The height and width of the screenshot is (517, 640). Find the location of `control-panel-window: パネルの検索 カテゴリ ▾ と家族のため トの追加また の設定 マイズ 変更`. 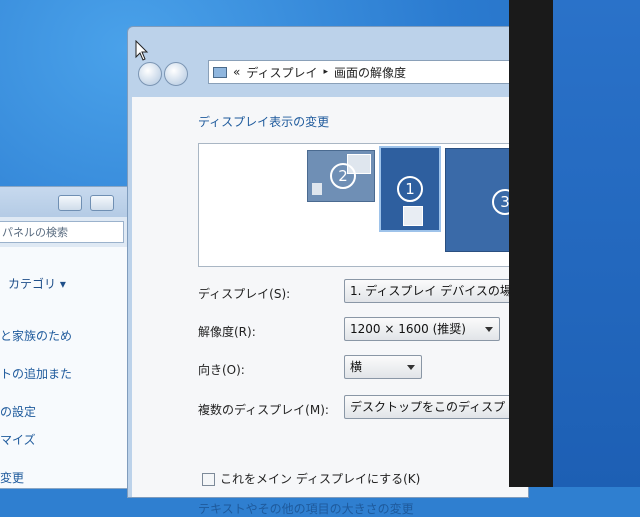

control-panel-window: パネルの検索 カテゴリ ▾ と家族のため トの追加また の設定 マイズ 変更 is located at coordinates (64, 337).